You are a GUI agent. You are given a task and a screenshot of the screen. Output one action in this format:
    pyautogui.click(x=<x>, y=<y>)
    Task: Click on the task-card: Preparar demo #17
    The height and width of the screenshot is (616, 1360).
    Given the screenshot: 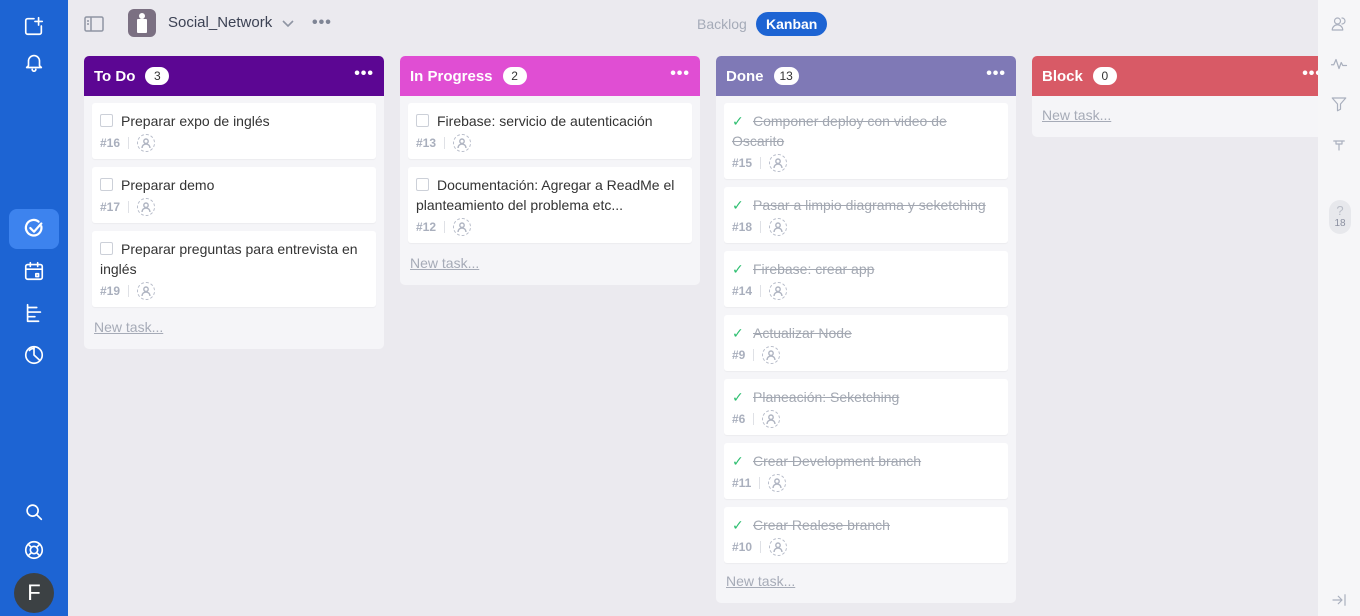 What is the action you would take?
    pyautogui.click(x=234, y=195)
    